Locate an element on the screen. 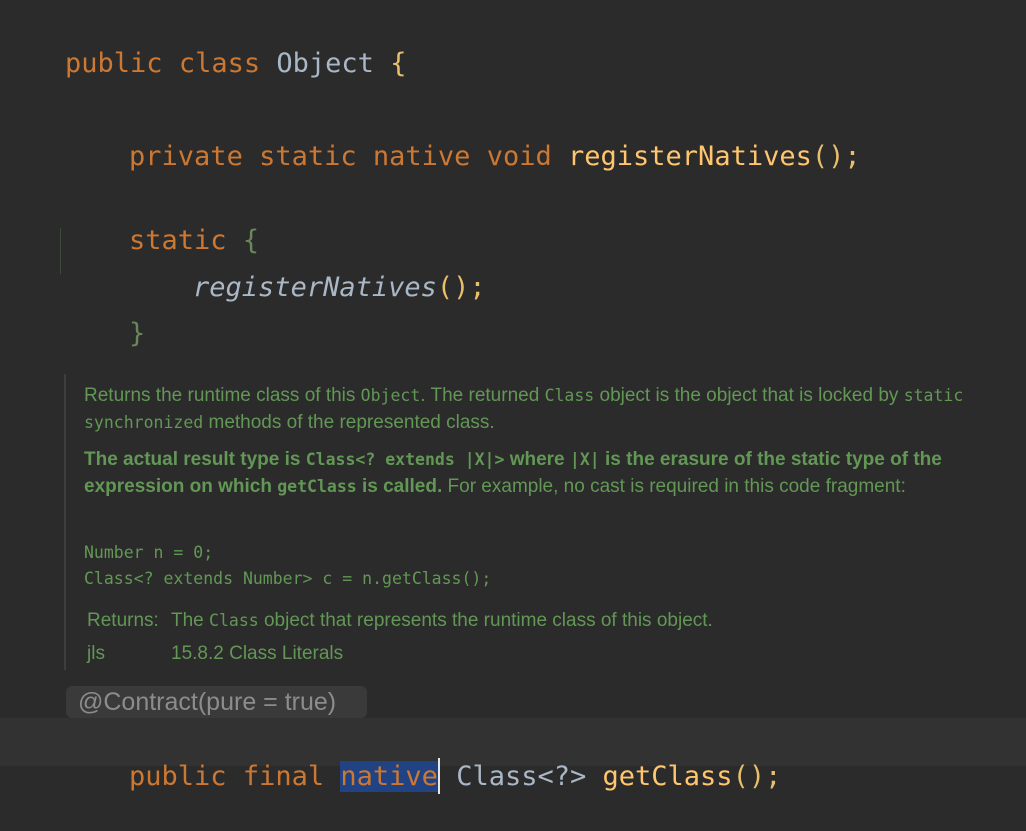 The image size is (1026, 831). indent-guide is located at coordinates (60, 251).